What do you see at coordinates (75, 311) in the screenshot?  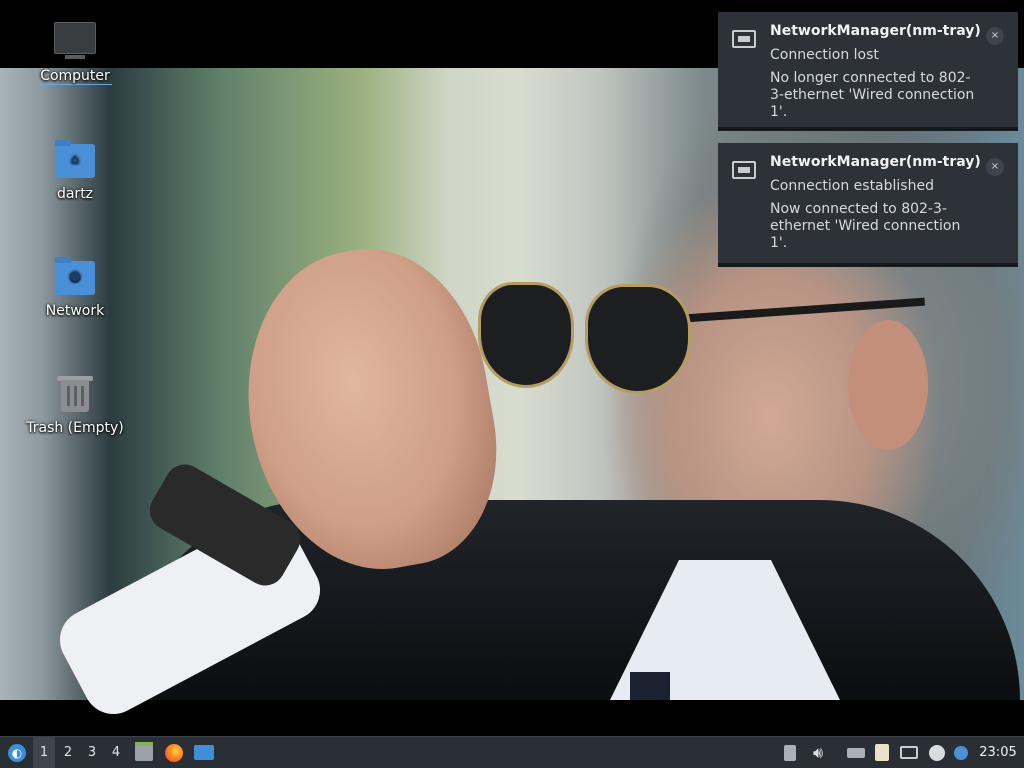 I see `desktop-icon-label: Network` at bounding box center [75, 311].